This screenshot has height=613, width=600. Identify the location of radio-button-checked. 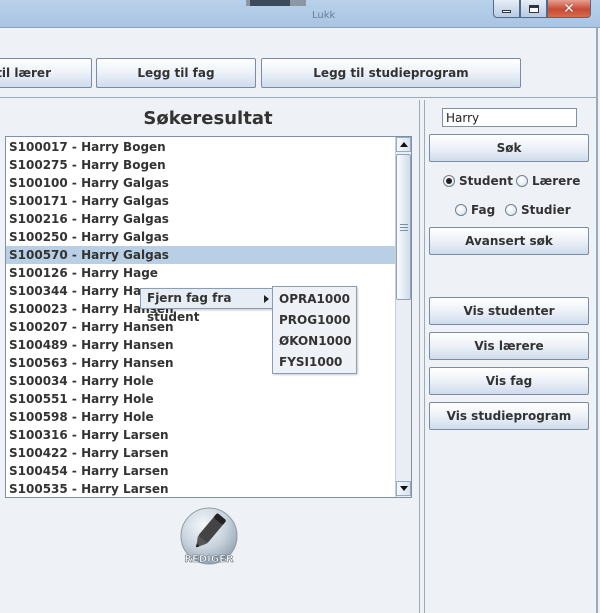
(449, 181).